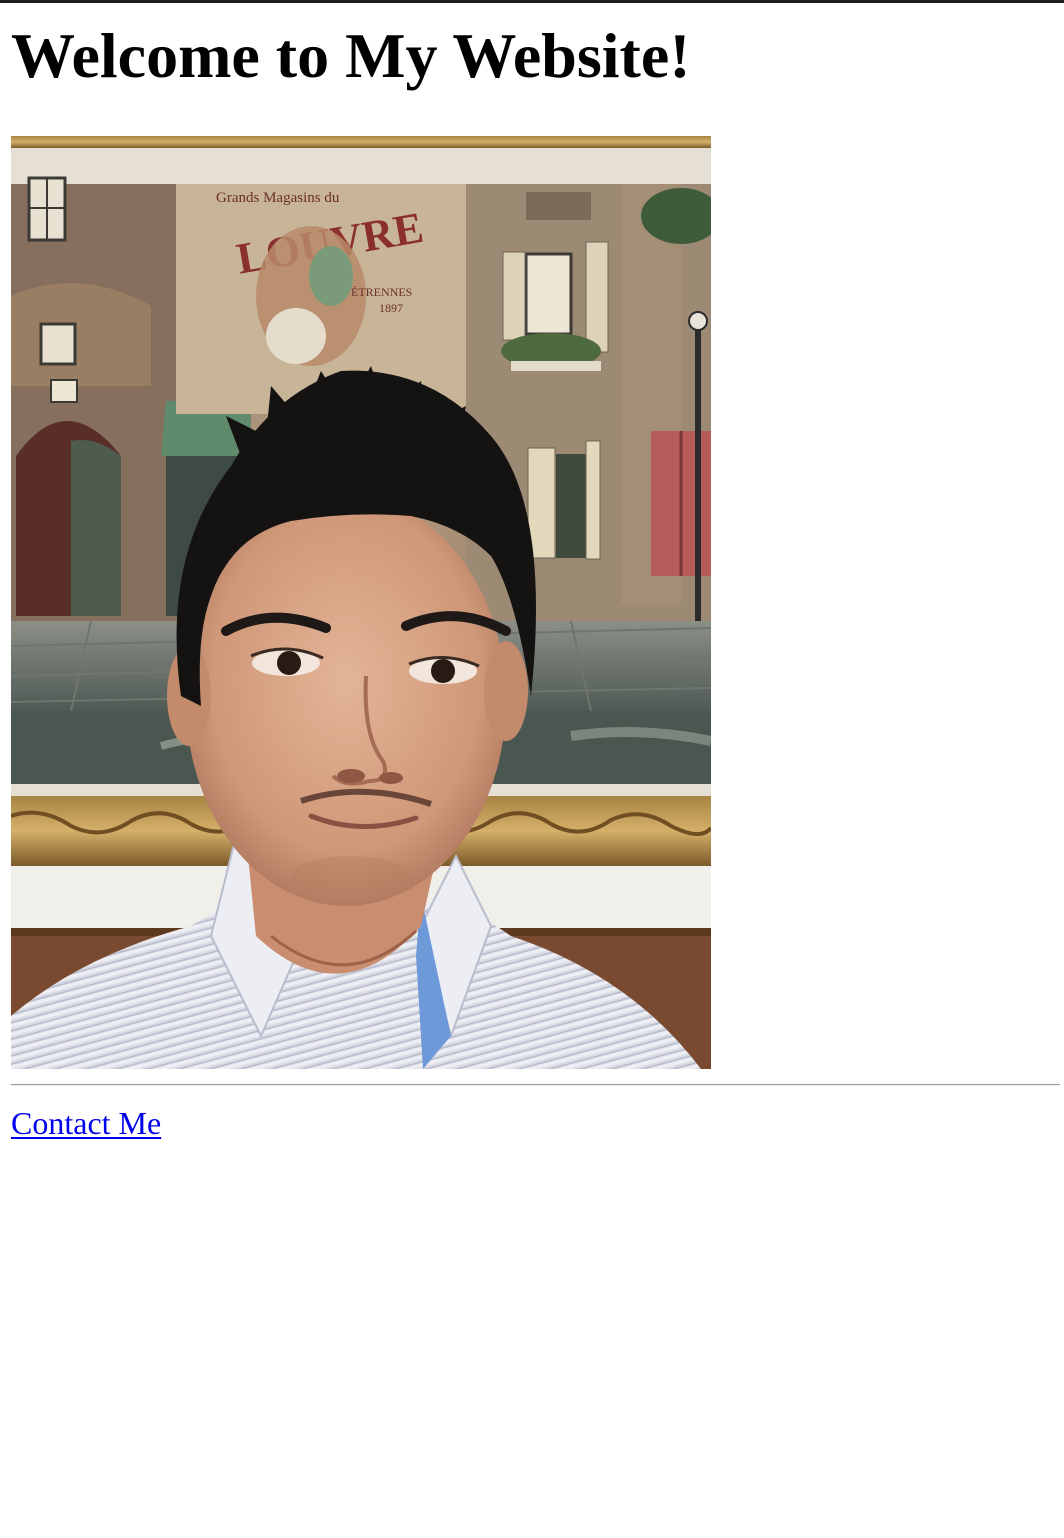  Describe the element at coordinates (86, 1123) in the screenshot. I see `contact-me-link: Contact Me` at that location.